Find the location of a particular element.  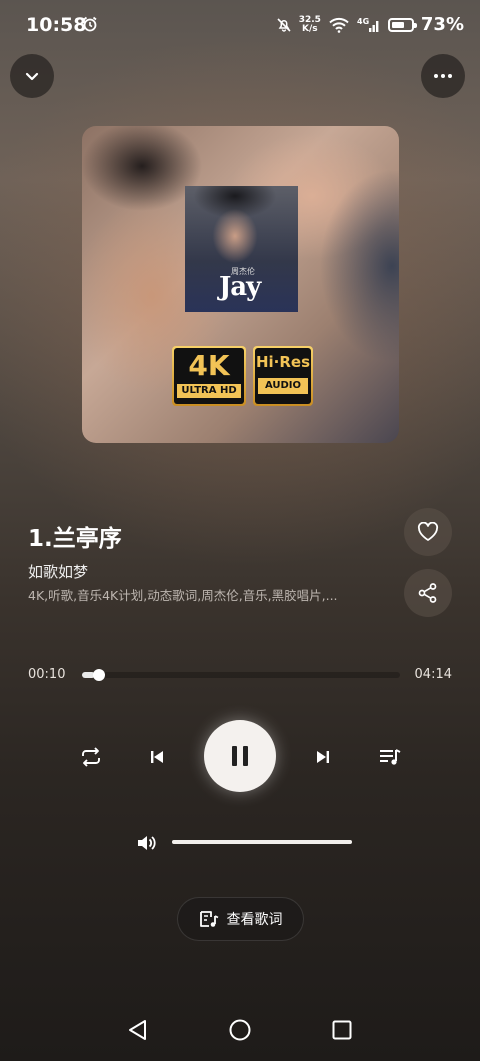

pause-icon is located at coordinates (240, 756).